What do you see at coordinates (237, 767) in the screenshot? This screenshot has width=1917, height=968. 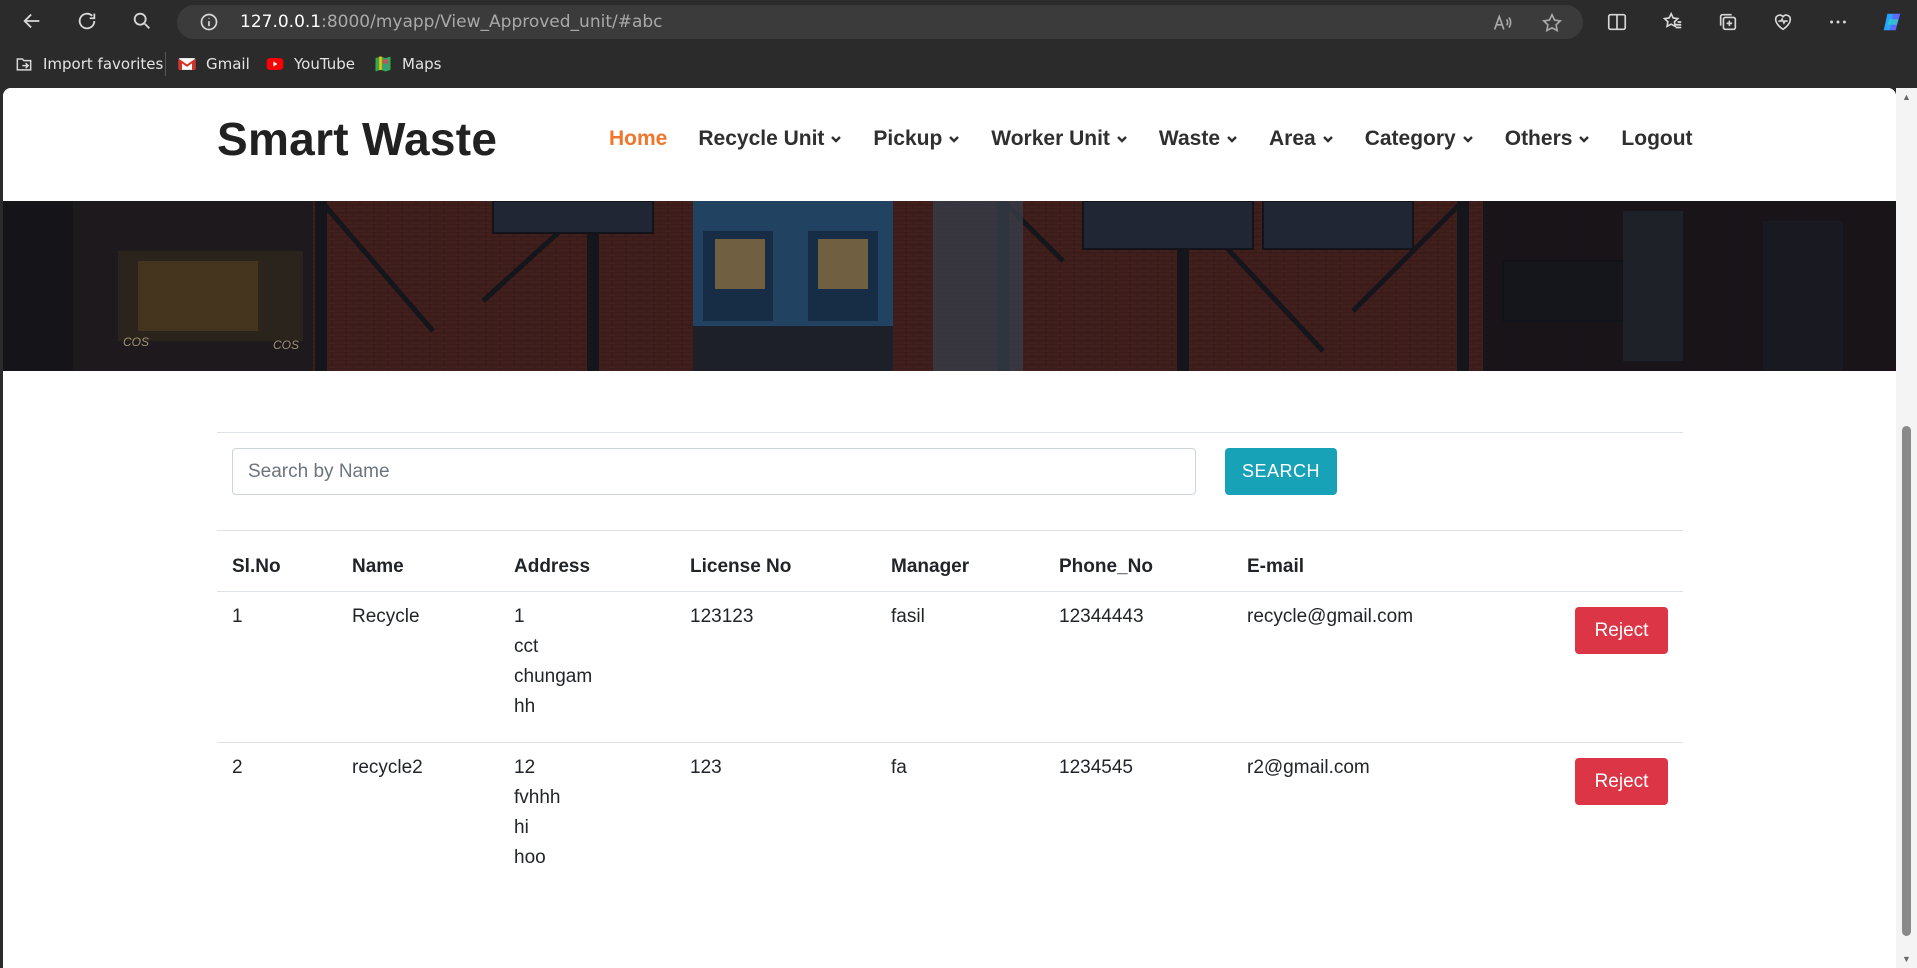 I see `cell-sl-no: 2` at bounding box center [237, 767].